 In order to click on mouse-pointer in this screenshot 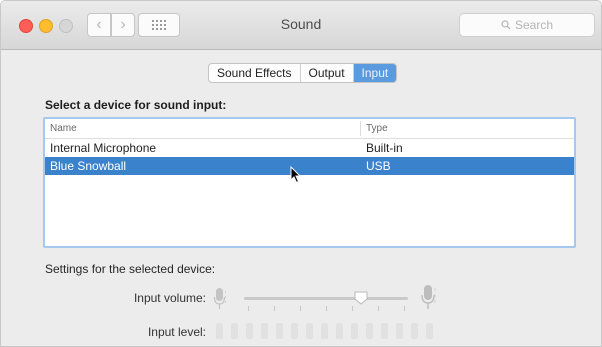, I will do `click(296, 175)`.